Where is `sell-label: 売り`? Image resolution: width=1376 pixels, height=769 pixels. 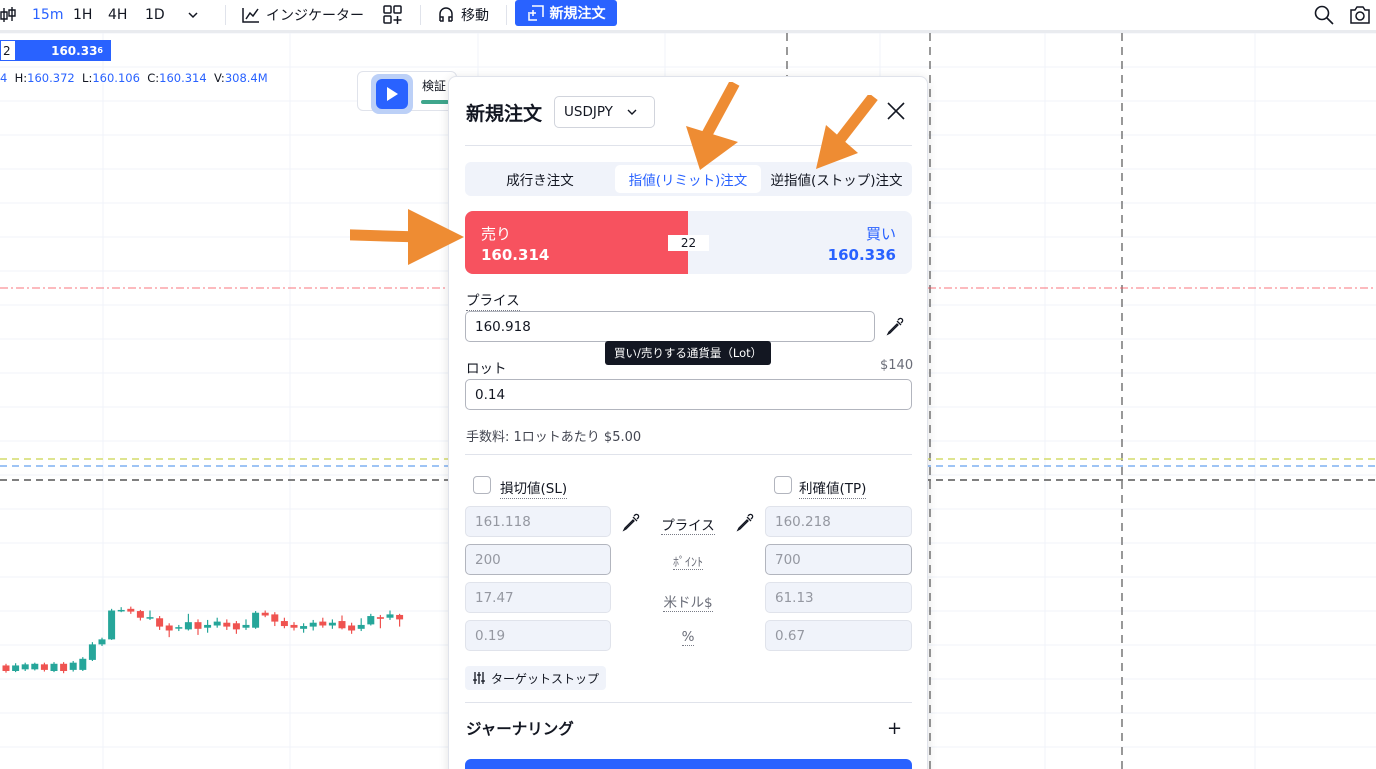 sell-label: 売り is located at coordinates (496, 234).